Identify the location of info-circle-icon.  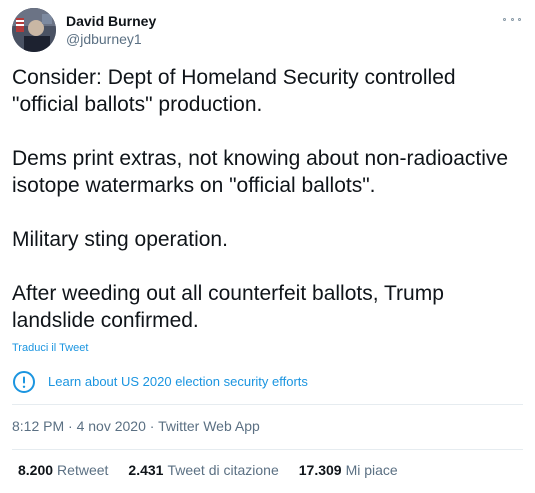
(24, 382).